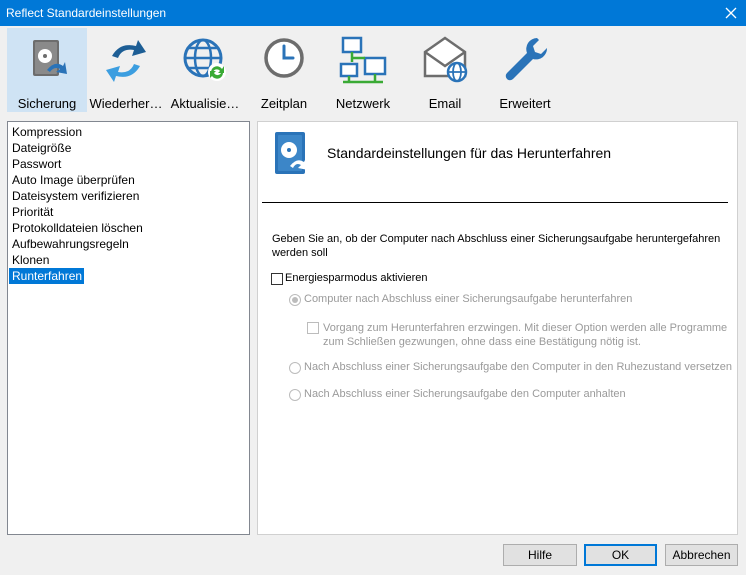 The height and width of the screenshot is (575, 746). Describe the element at coordinates (129, 164) in the screenshot. I see `list-item: Passwort` at that location.